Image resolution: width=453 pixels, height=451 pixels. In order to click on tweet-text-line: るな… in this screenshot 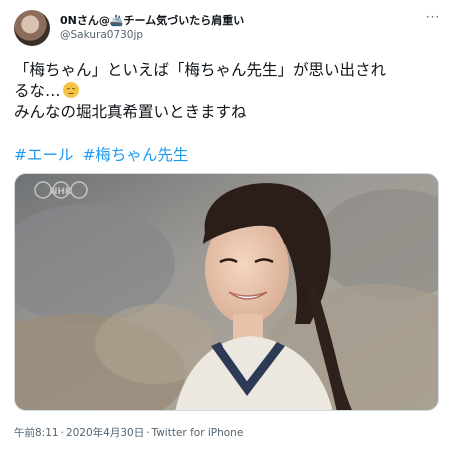, I will do `click(228, 91)`.